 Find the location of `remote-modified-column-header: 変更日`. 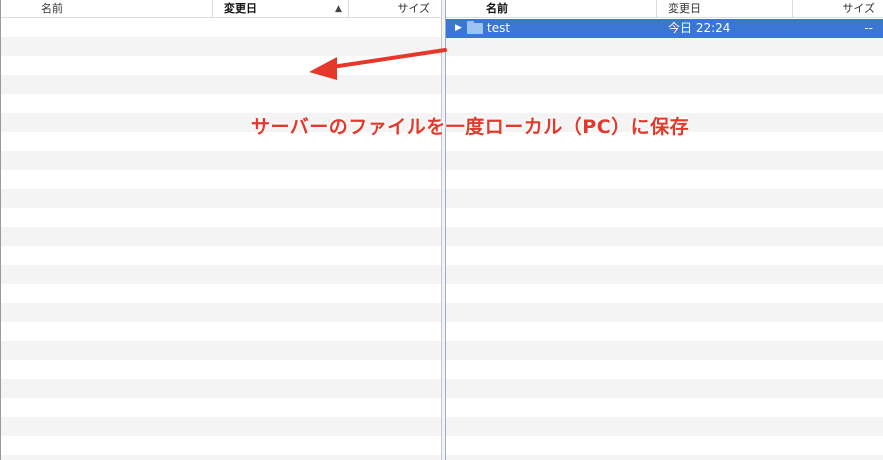

remote-modified-column-header: 変更日 is located at coordinates (725, 9).